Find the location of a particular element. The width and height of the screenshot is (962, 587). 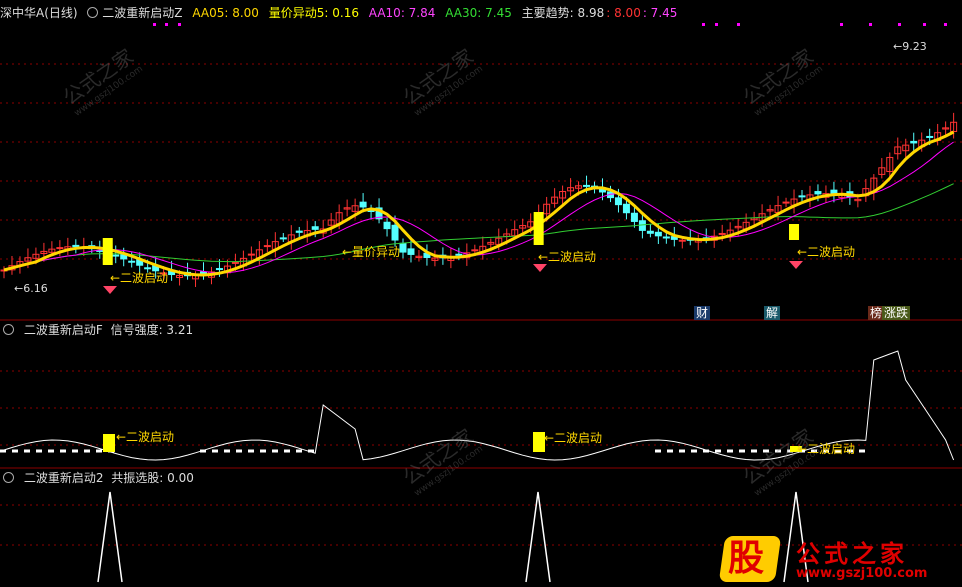

sub1-launch-label-2: ←二波启动 is located at coordinates (573, 438).